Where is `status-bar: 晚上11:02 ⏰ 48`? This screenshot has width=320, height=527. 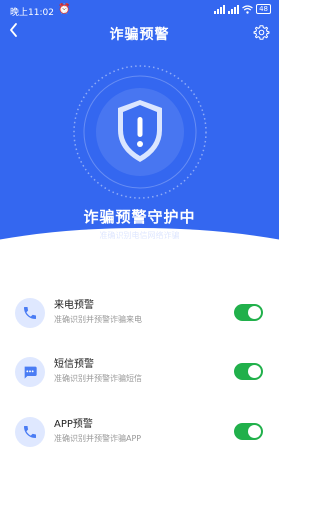
status-bar: 晚上11:02 ⏰ 48 is located at coordinates (139, 10).